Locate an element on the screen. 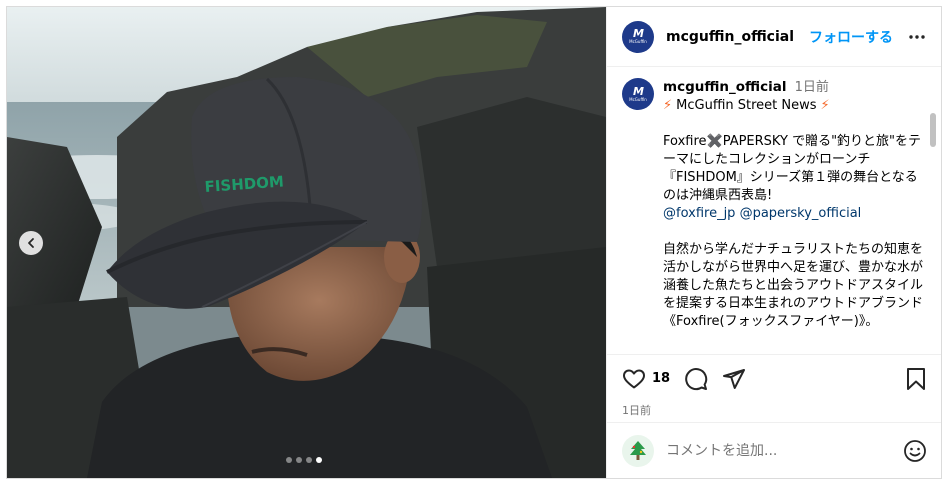 This screenshot has height=484, width=948. emoji-icon is located at coordinates (915, 451).